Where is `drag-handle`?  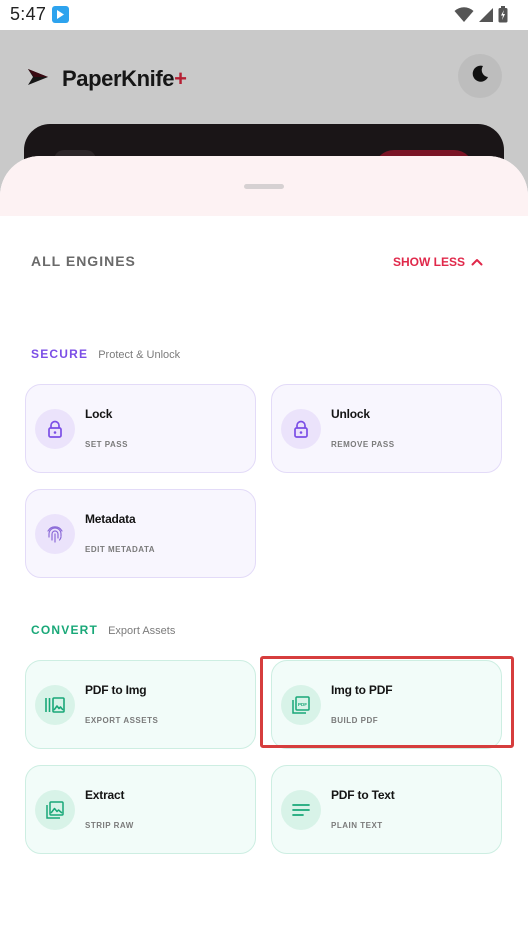 drag-handle is located at coordinates (264, 186).